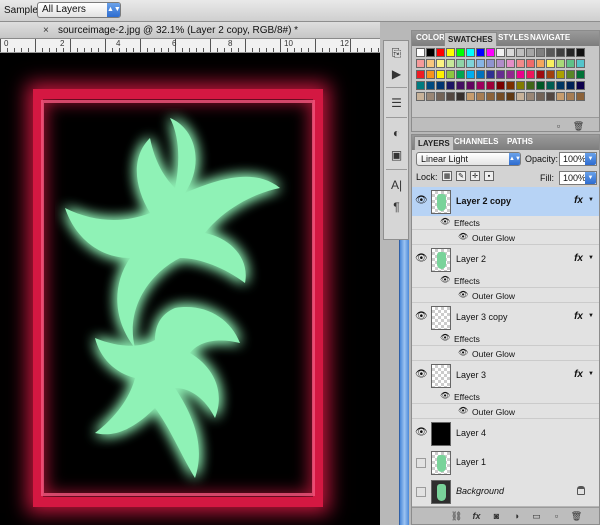  What do you see at coordinates (475, 176) in the screenshot?
I see `lock-position-icon: ✛` at bounding box center [475, 176].